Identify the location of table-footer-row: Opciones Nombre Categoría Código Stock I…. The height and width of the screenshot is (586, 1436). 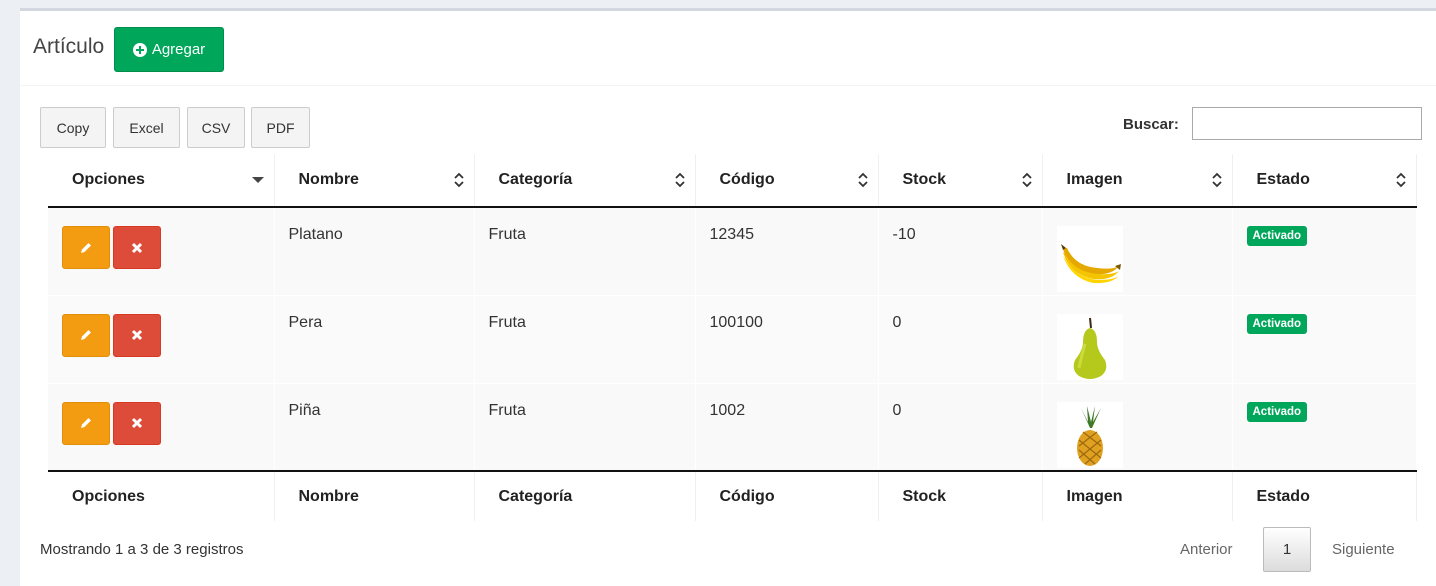
(732, 495).